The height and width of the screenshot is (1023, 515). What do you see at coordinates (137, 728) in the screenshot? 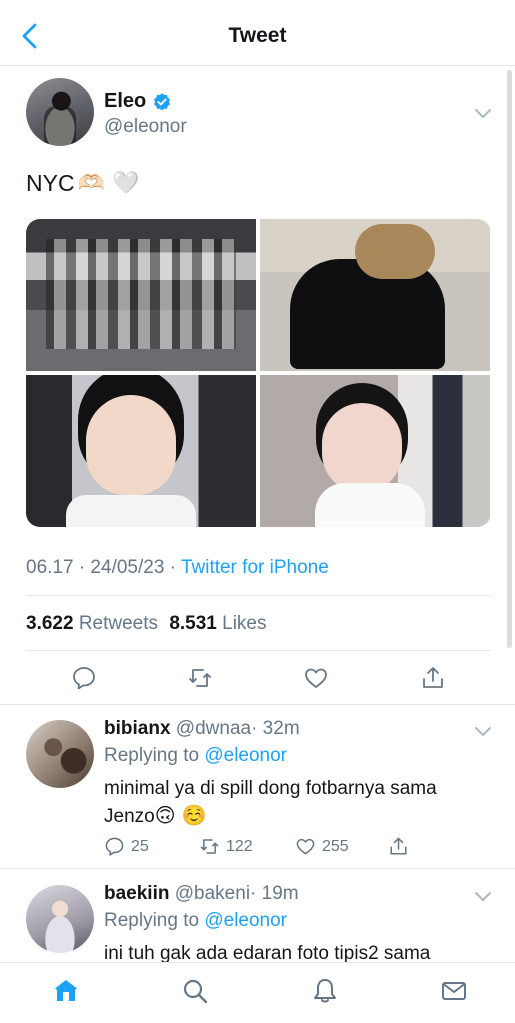
I see `reply-name: bibianx` at bounding box center [137, 728].